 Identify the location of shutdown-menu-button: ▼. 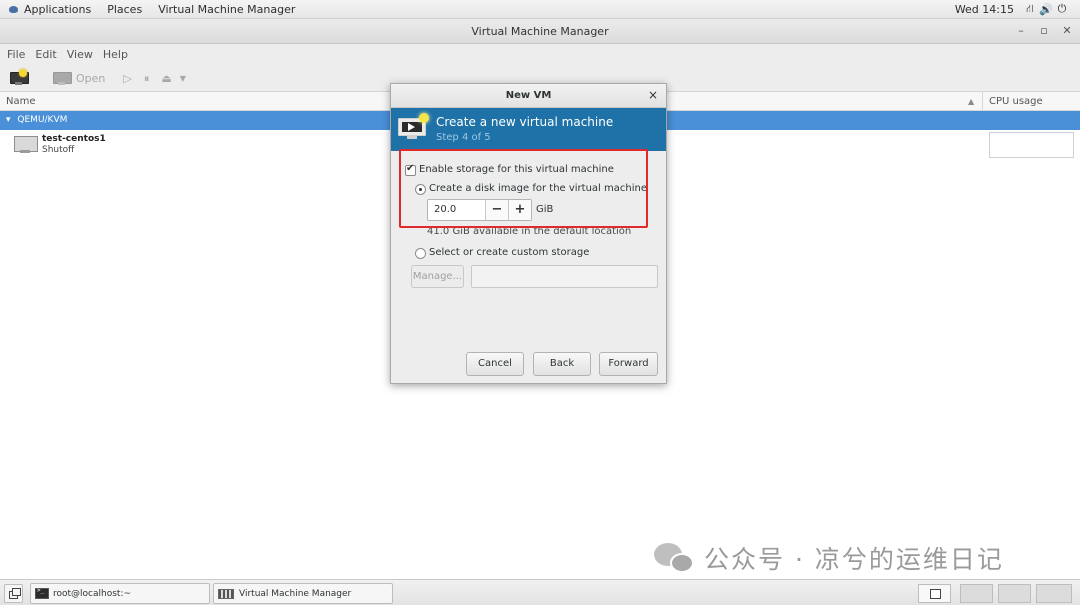
(185, 79).